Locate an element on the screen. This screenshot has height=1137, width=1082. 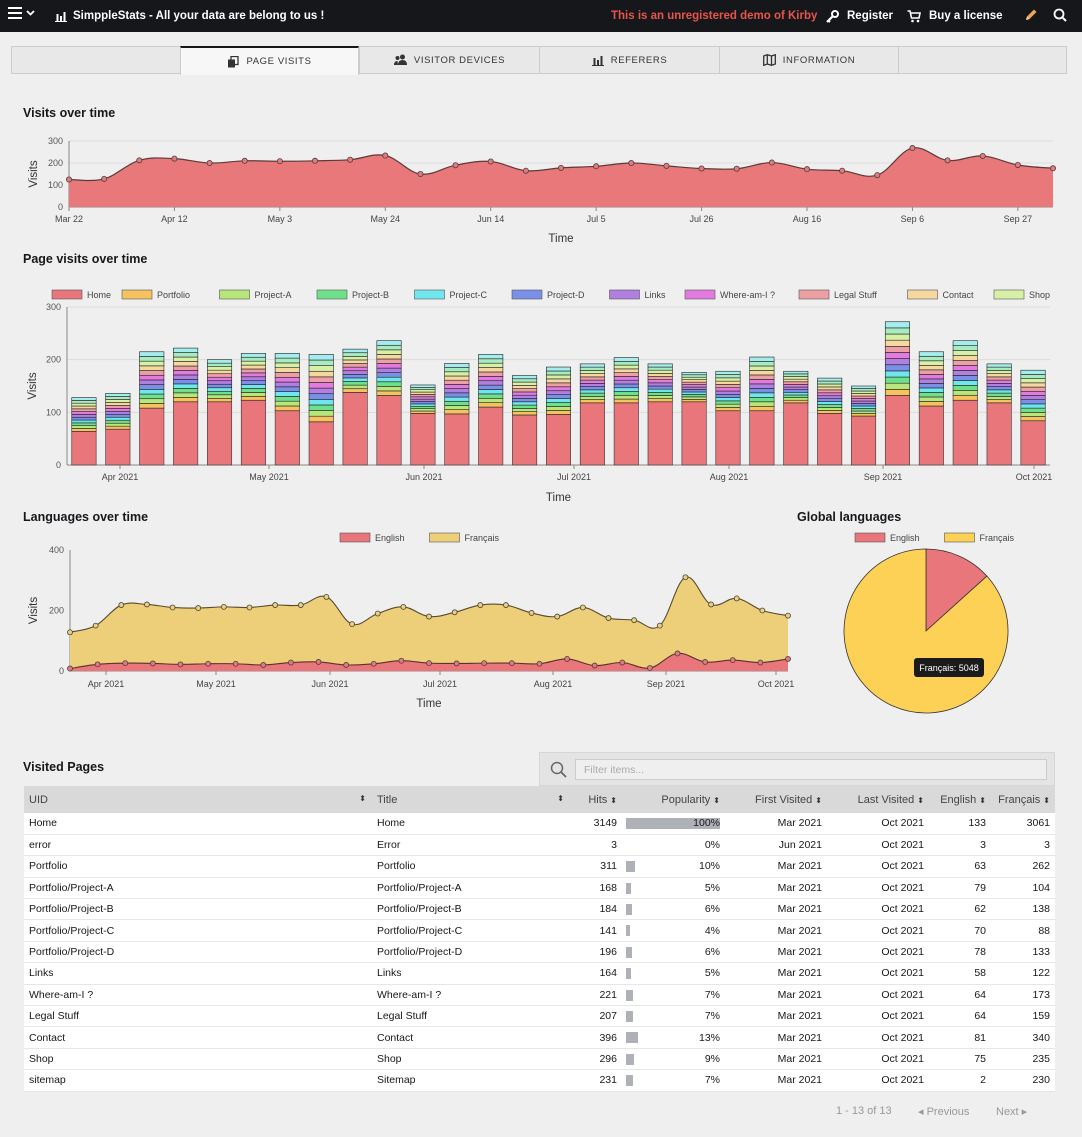
cell-uid: Portfolio/Project-C is located at coordinates (198, 930).